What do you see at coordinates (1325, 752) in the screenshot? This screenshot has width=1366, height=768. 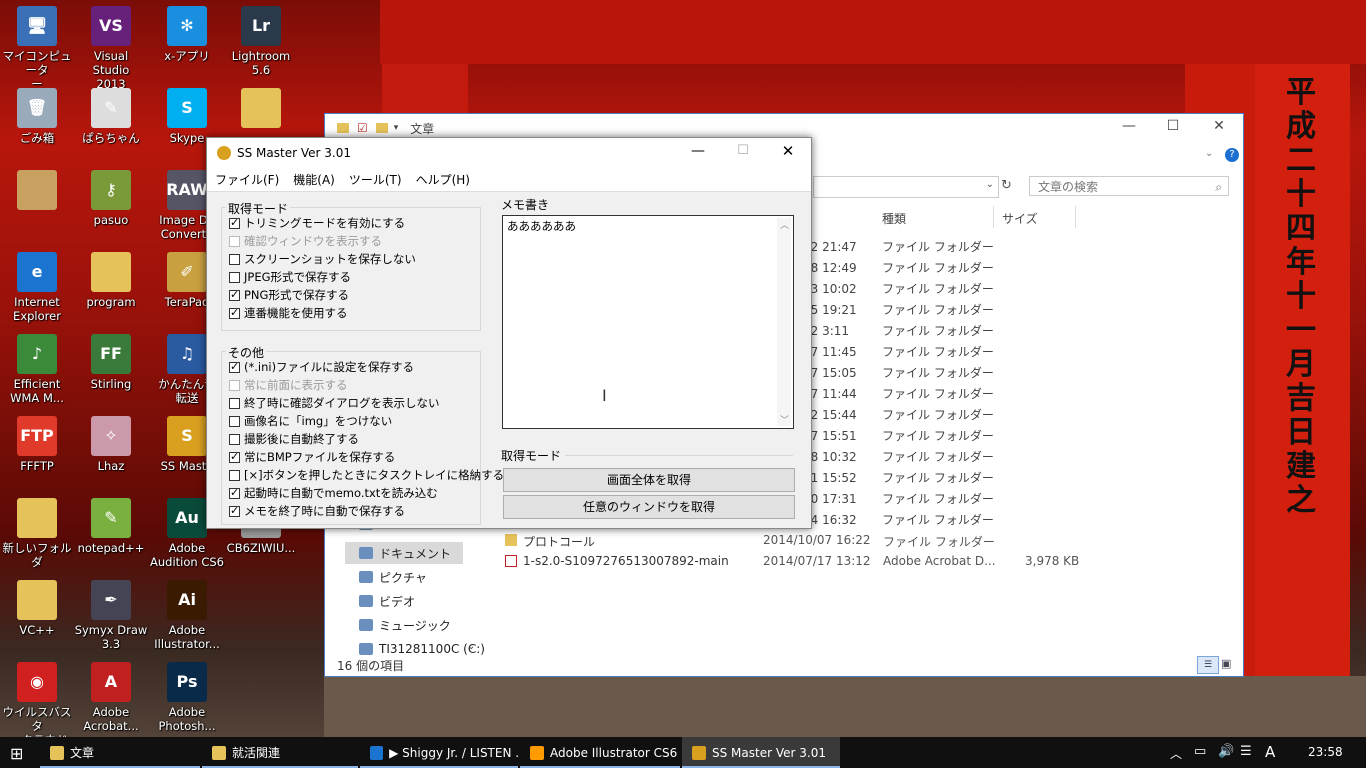 I see `clock: 23:58` at bounding box center [1325, 752].